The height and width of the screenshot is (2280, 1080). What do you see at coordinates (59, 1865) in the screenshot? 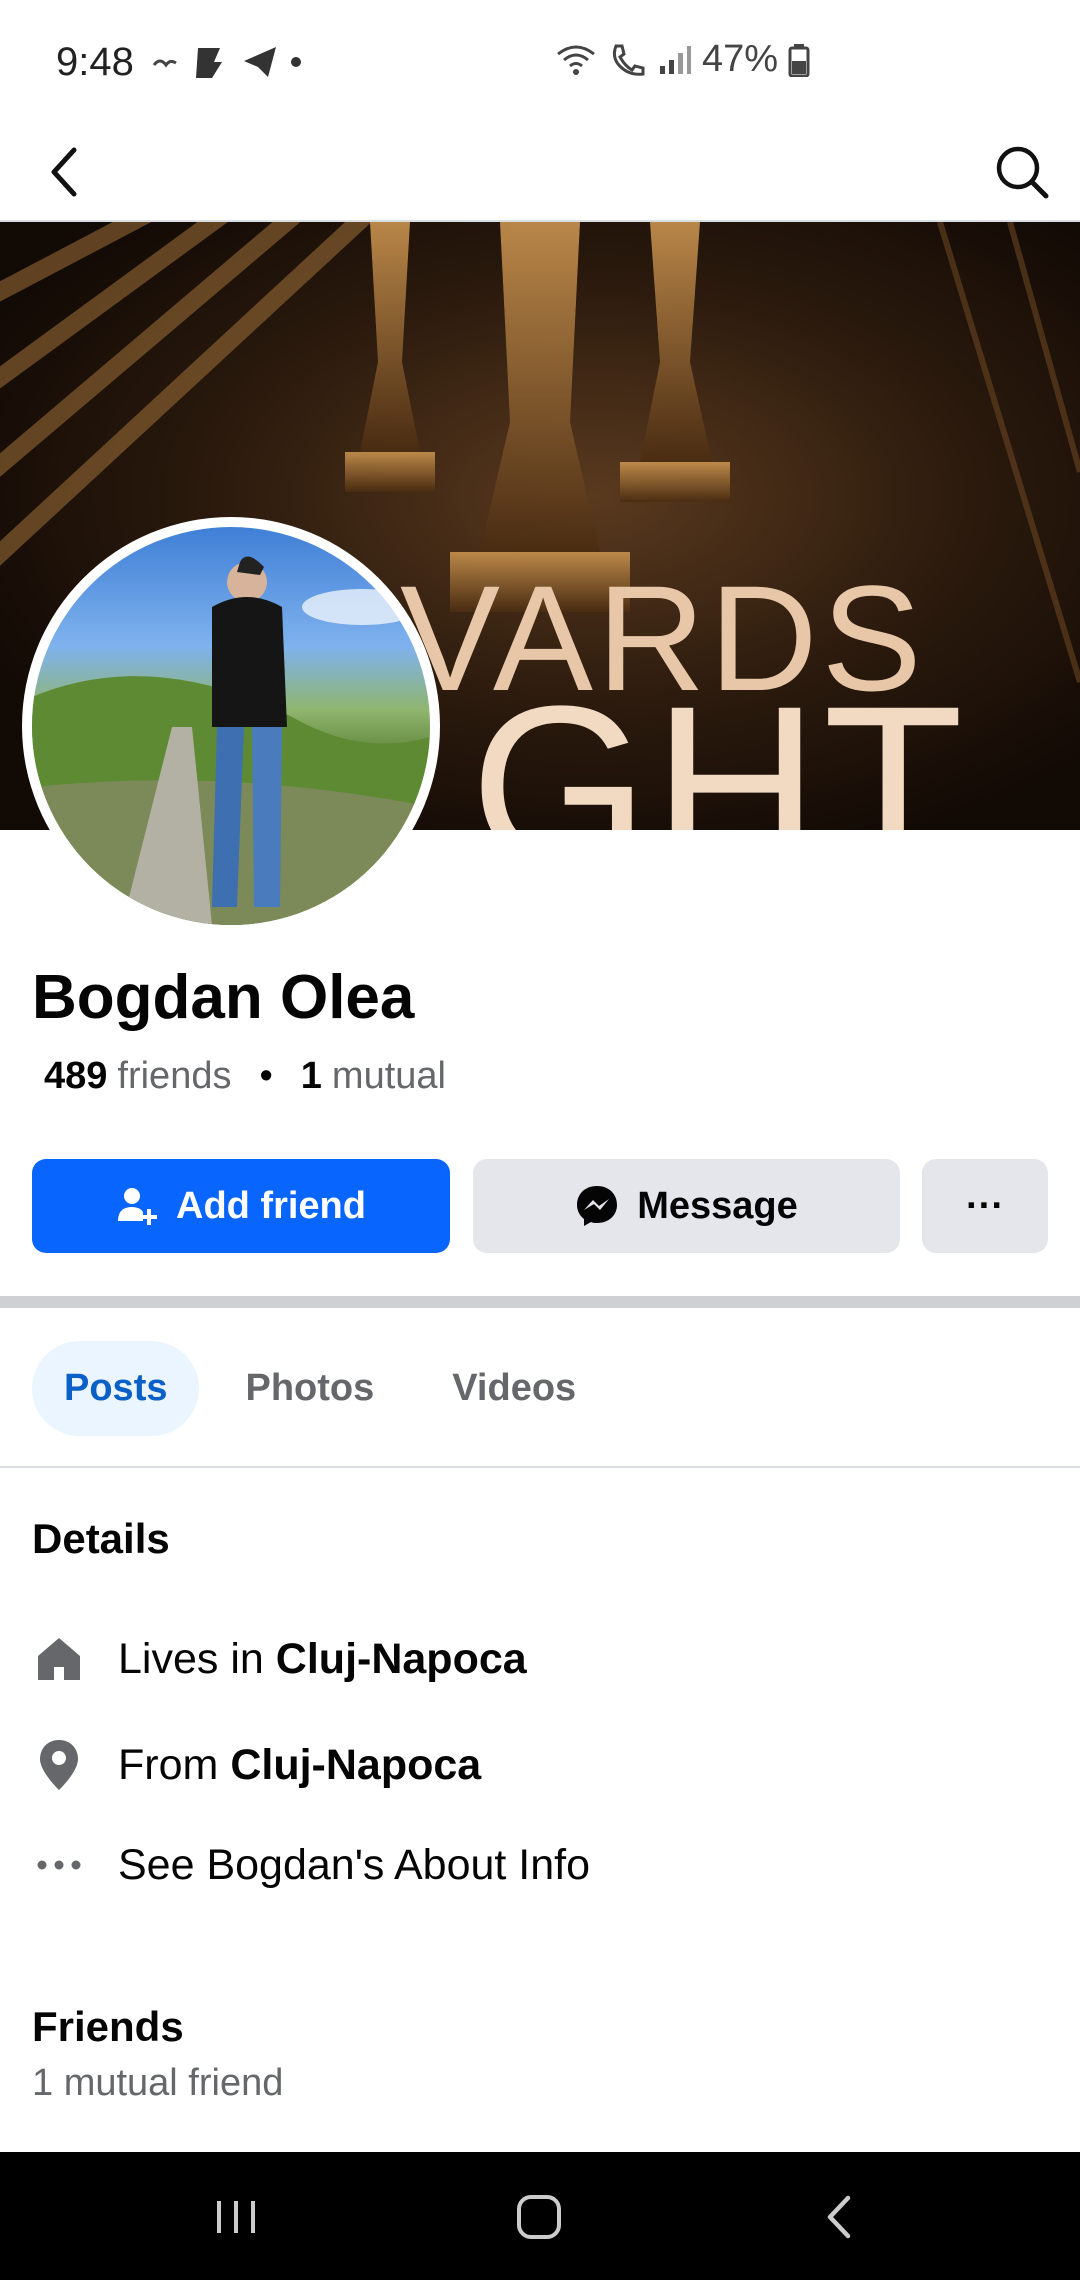
I see `more-dots-icon` at bounding box center [59, 1865].